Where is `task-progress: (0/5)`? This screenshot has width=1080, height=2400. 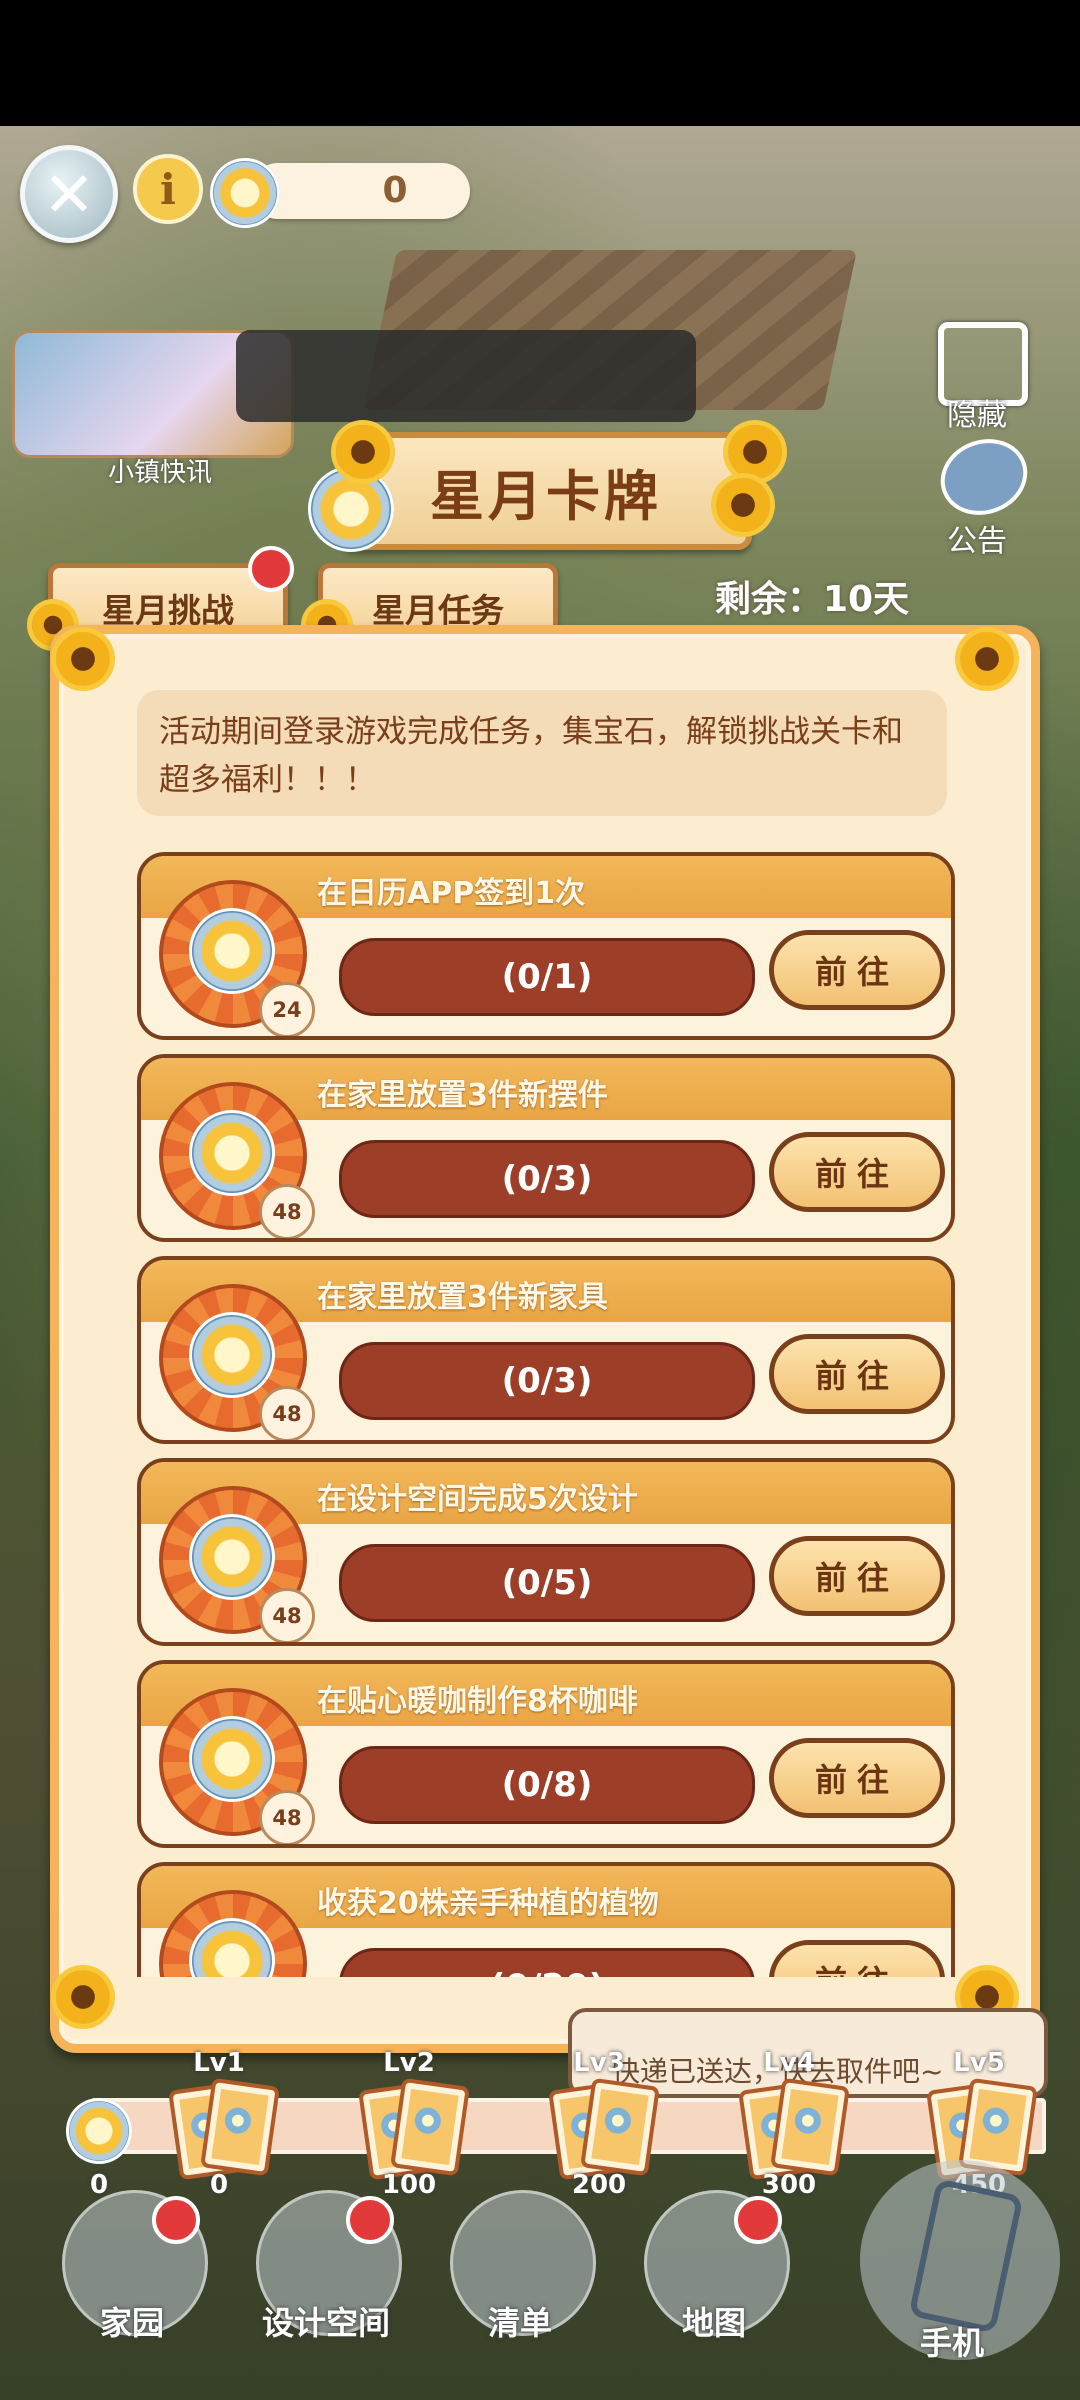
task-progress: (0/5) is located at coordinates (547, 1583).